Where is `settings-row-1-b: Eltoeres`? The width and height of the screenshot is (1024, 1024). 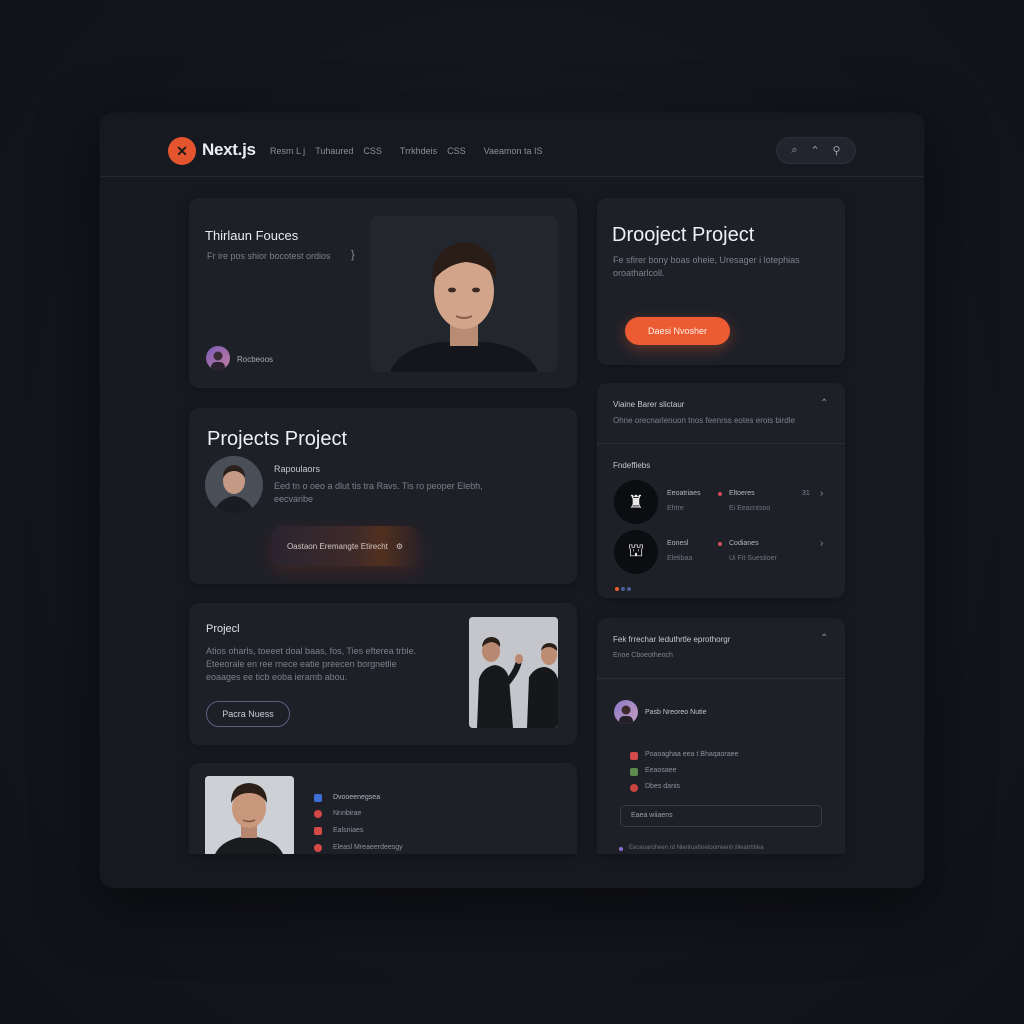
settings-row-1-b: Eltoeres is located at coordinates (742, 493).